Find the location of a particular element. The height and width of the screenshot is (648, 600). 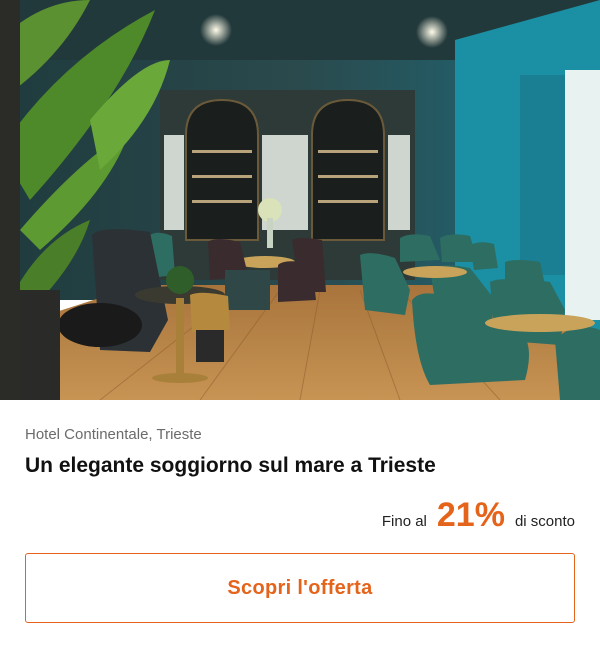

discount-badge: Fino al 21% di sconto is located at coordinates (478, 515).